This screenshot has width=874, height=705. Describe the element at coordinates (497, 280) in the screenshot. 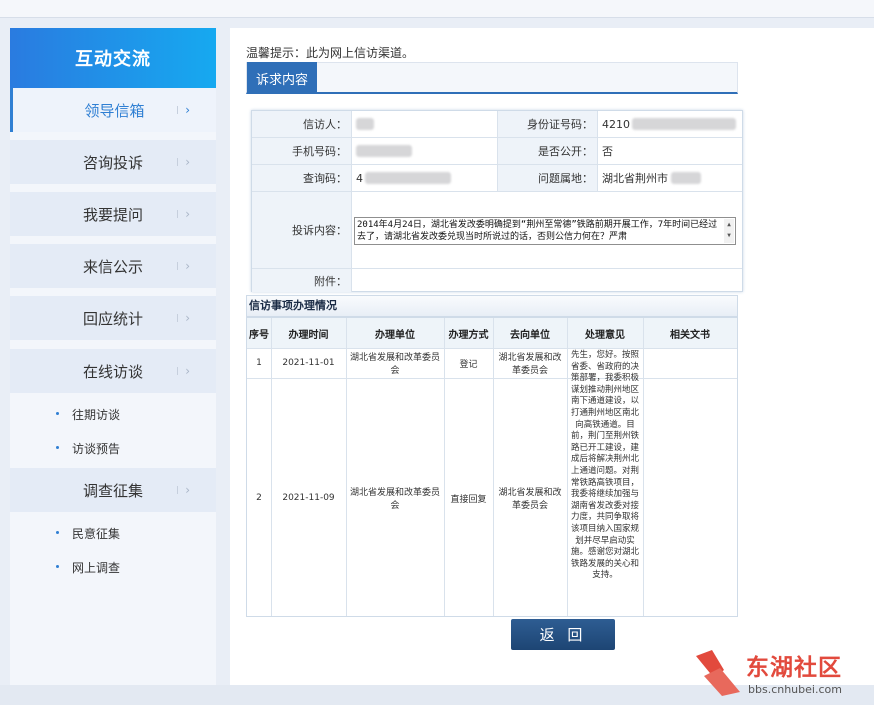

I see `form-row: 附件：` at that location.